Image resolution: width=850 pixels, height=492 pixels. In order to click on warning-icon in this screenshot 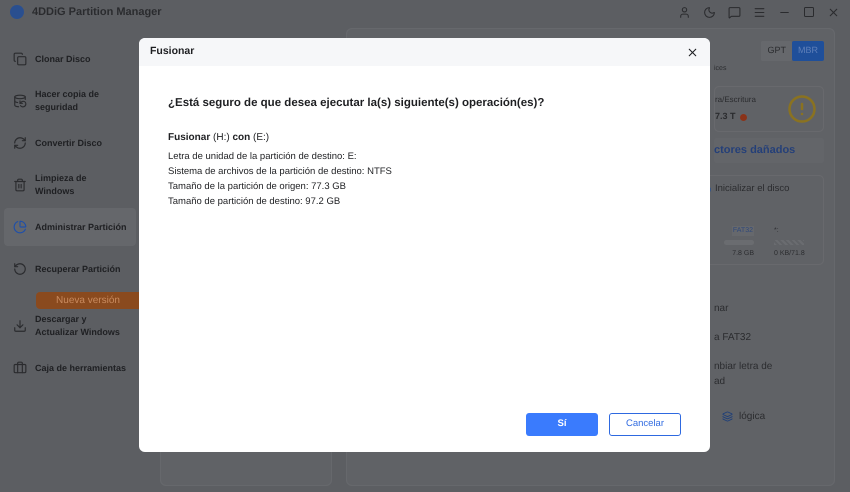, I will do `click(802, 109)`.